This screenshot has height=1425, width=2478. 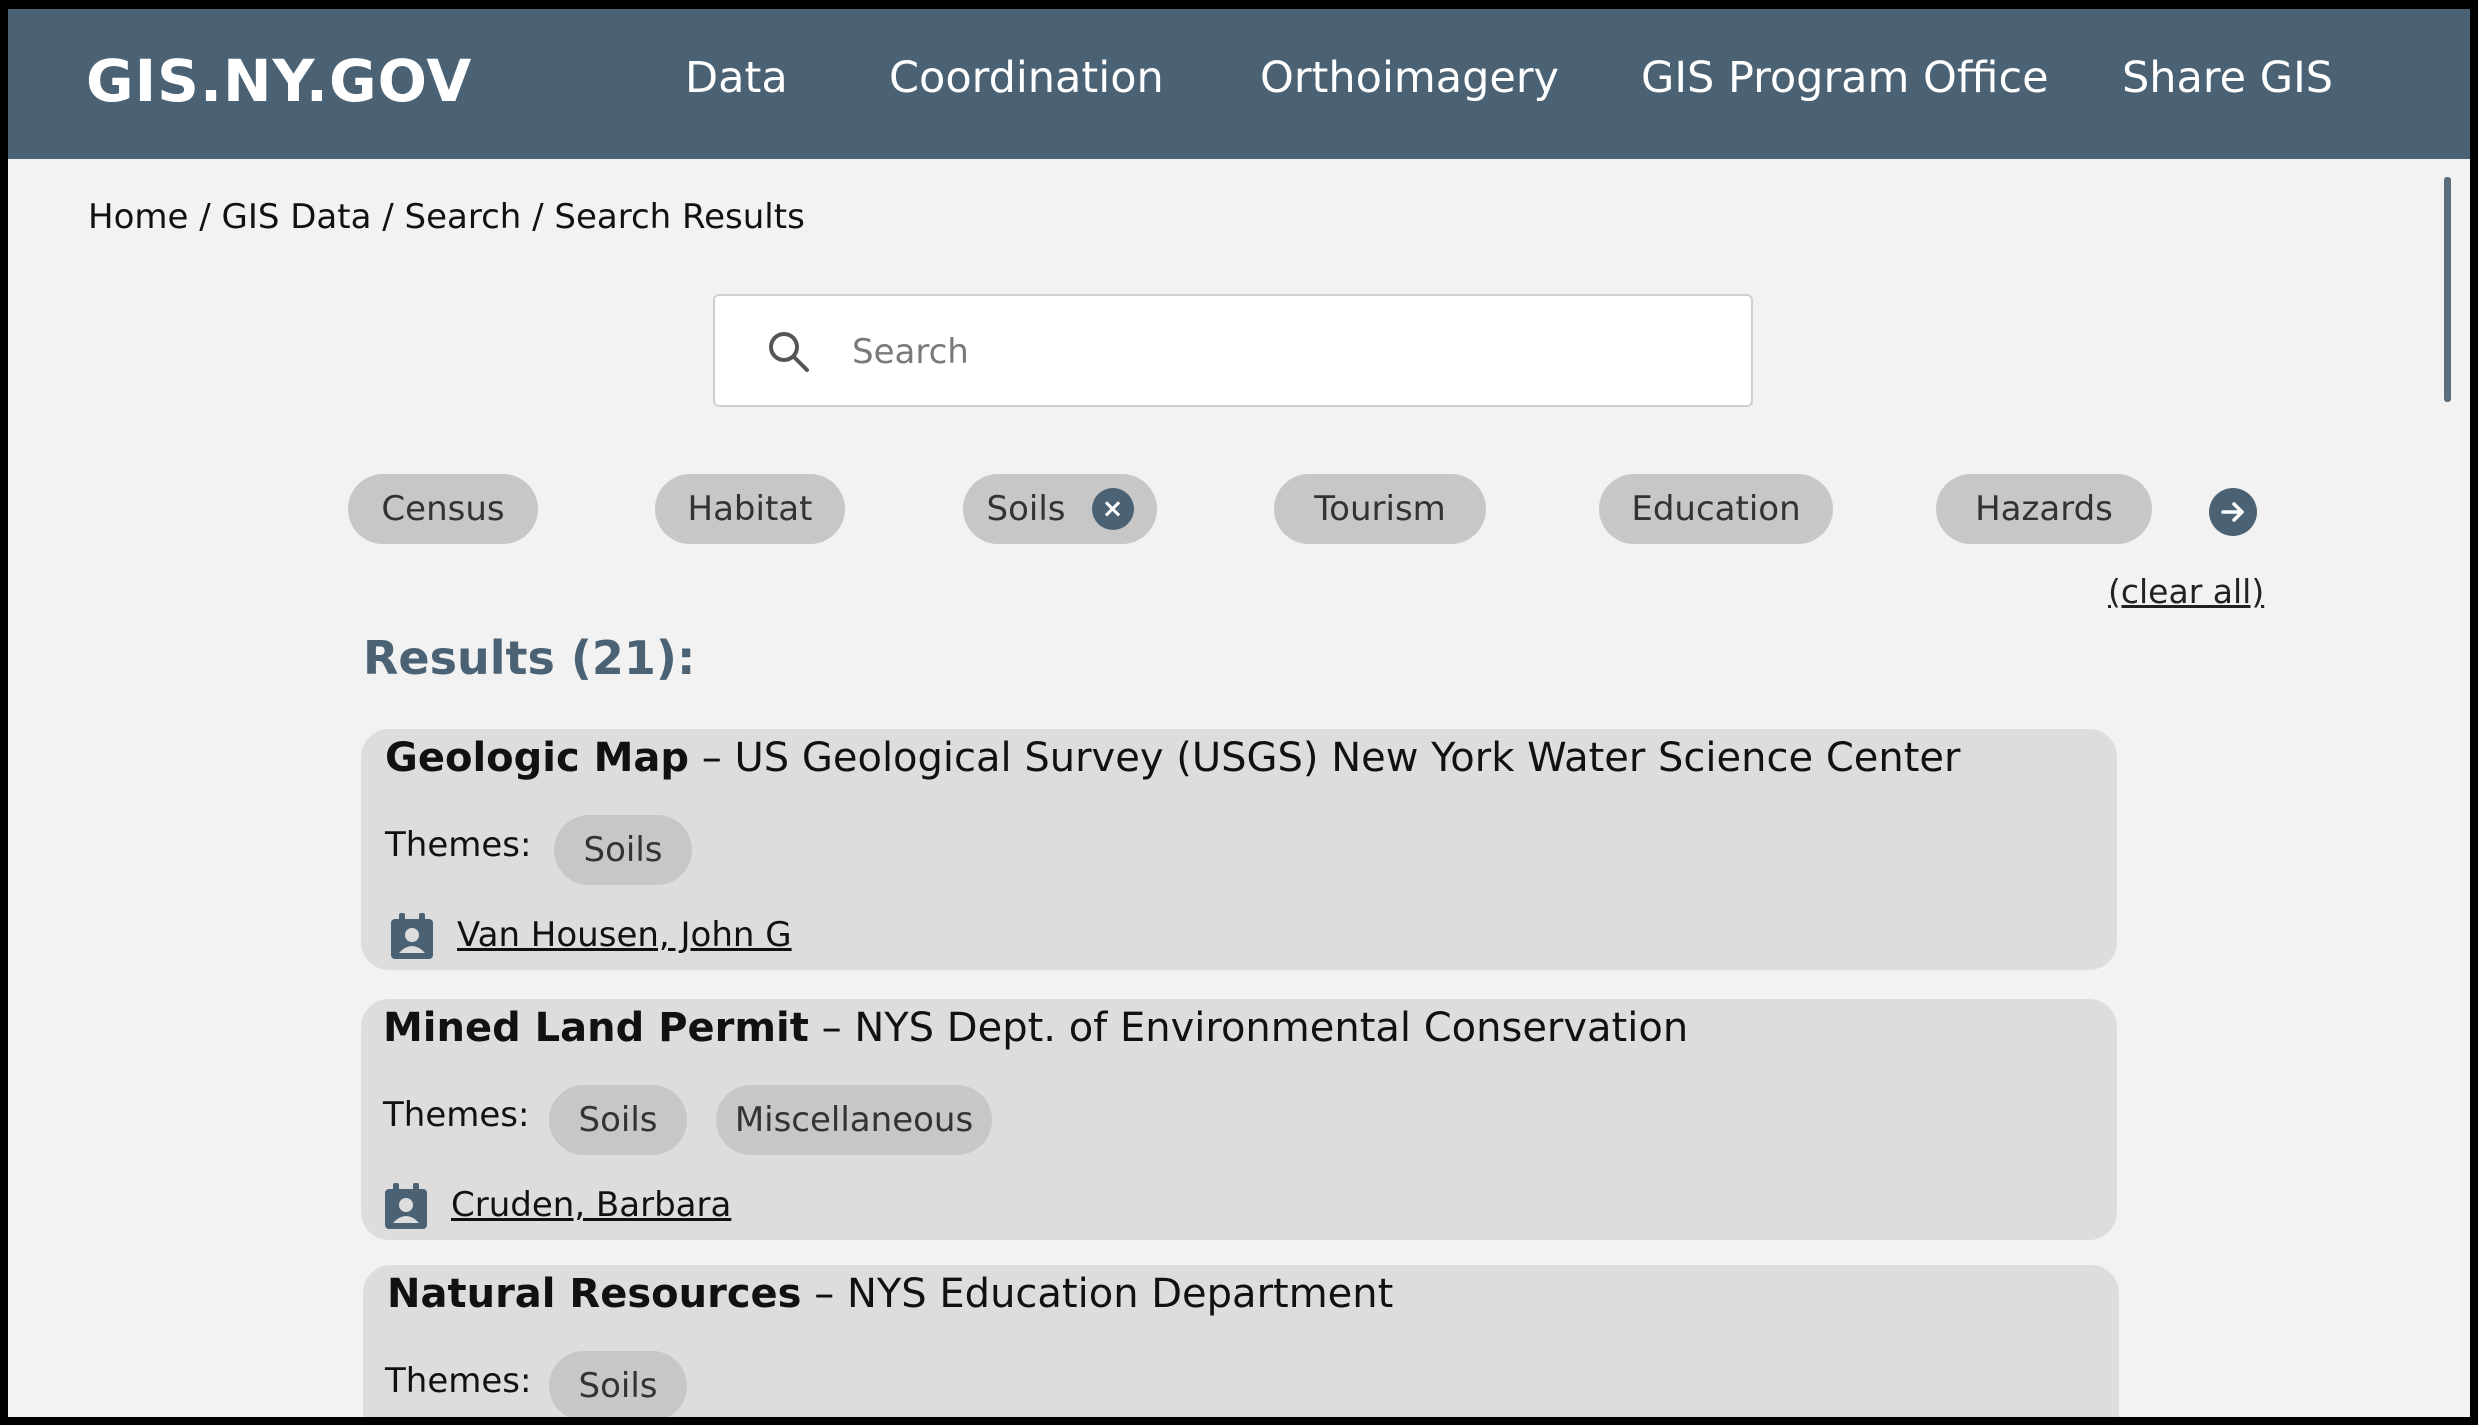 I want to click on filter-chip-census: Census, so click(x=443, y=509).